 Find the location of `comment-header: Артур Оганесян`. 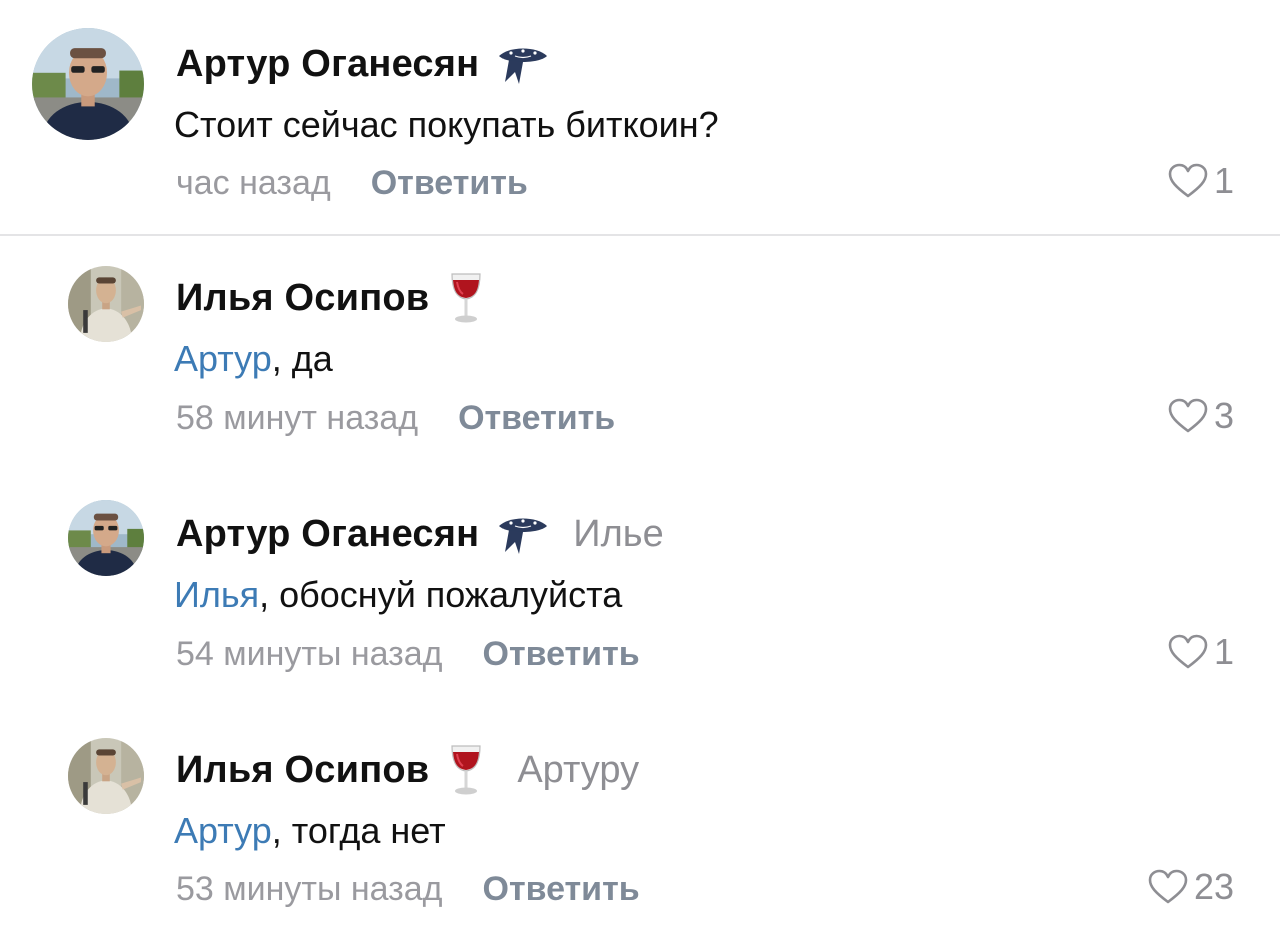

comment-header: Артур Оганесян is located at coordinates (363, 64).